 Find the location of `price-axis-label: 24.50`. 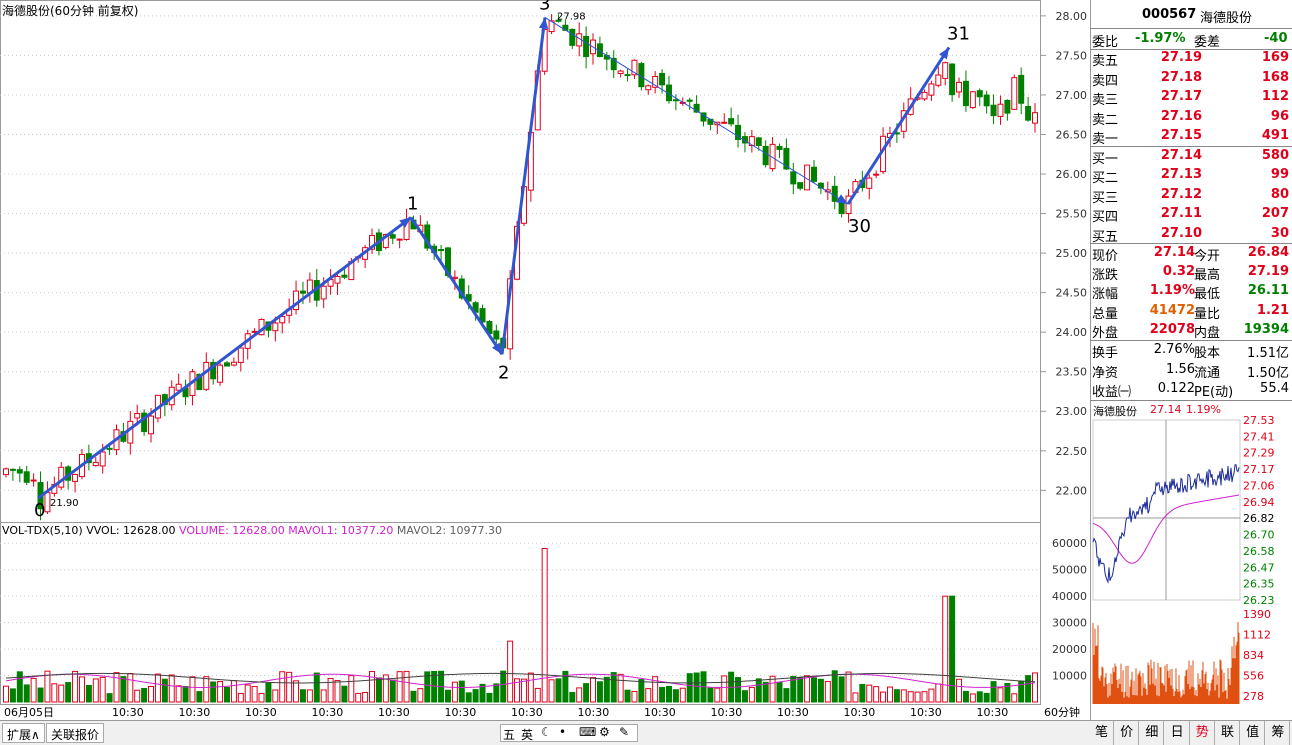

price-axis-label: 24.50 is located at coordinates (1072, 293).